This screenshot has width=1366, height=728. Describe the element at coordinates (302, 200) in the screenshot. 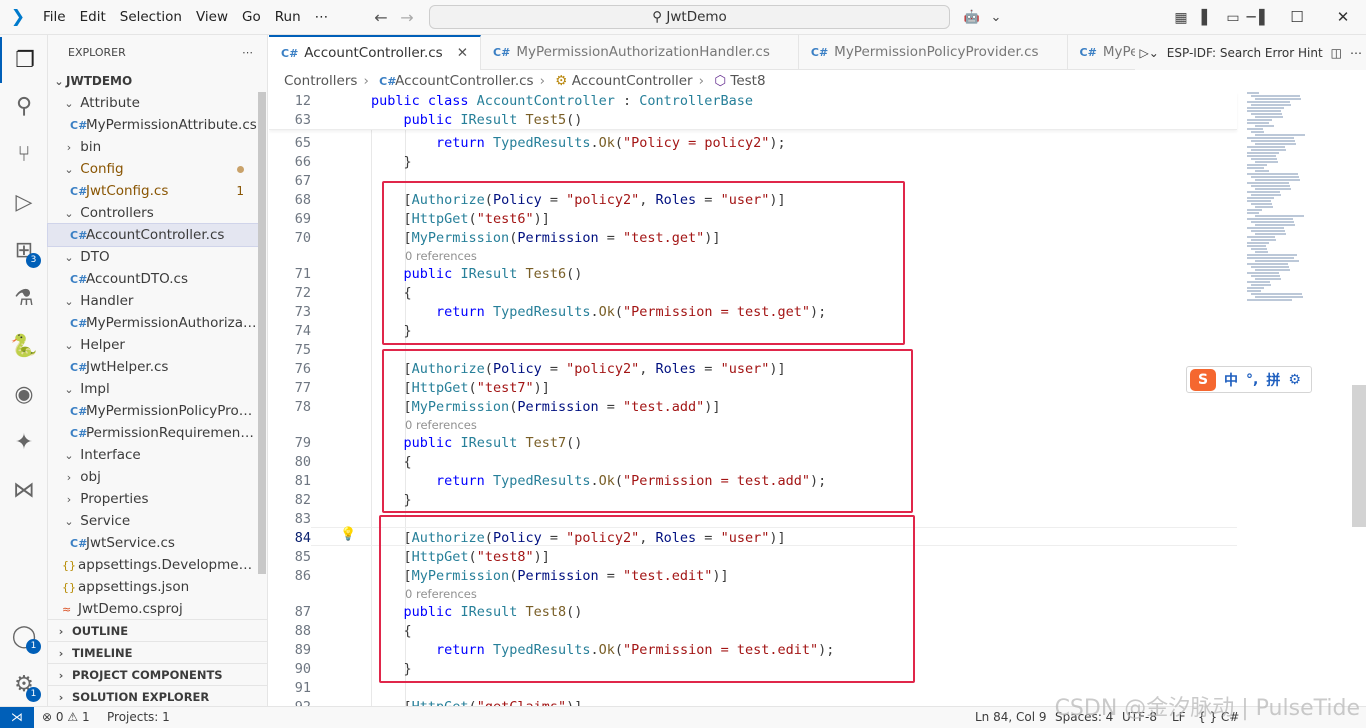

I see `line-number: 68` at that location.